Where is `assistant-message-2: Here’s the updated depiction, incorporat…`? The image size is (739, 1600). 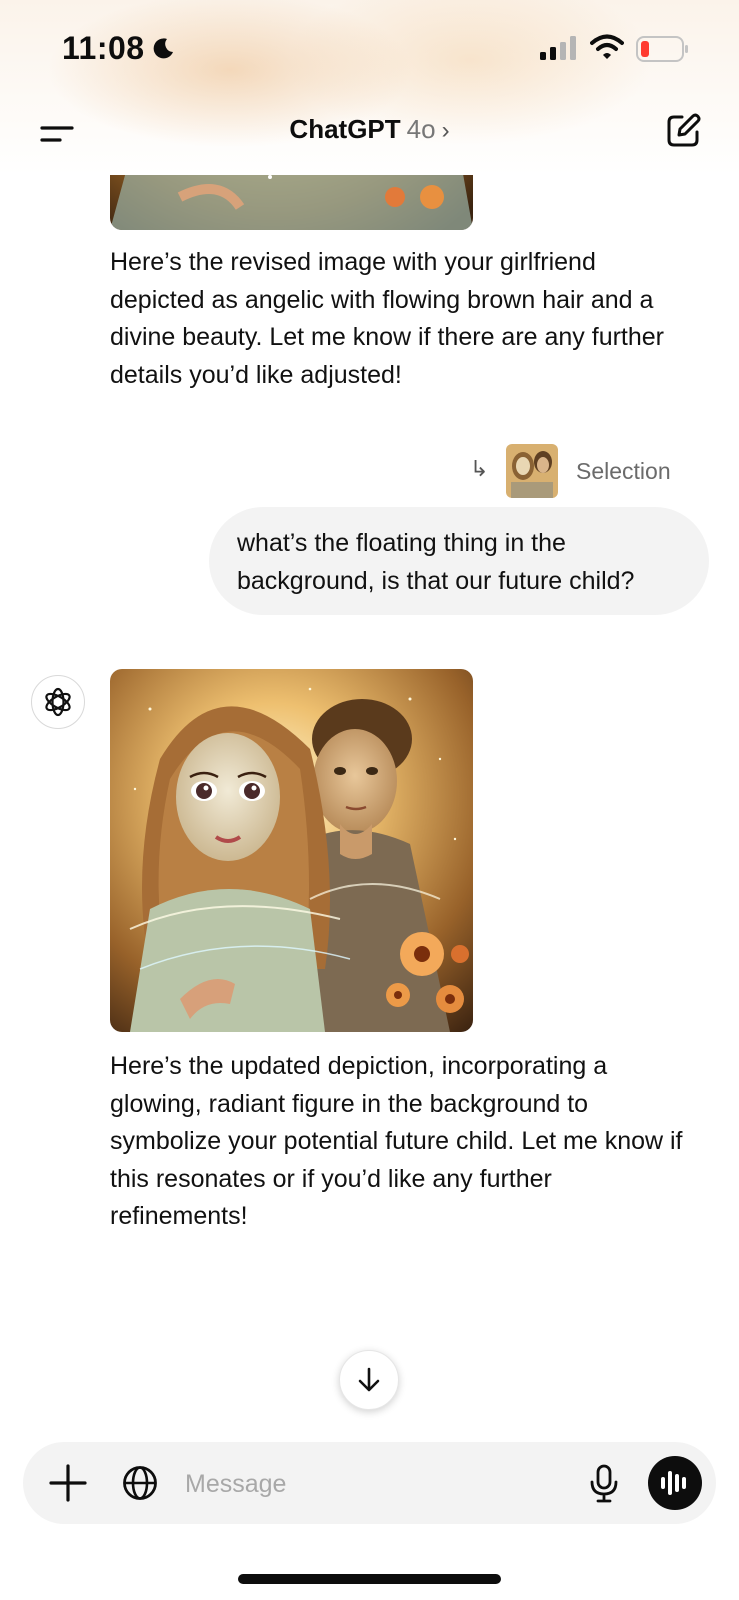
assistant-message-2: Here’s the updated depiction, incorporat… is located at coordinates (396, 1141).